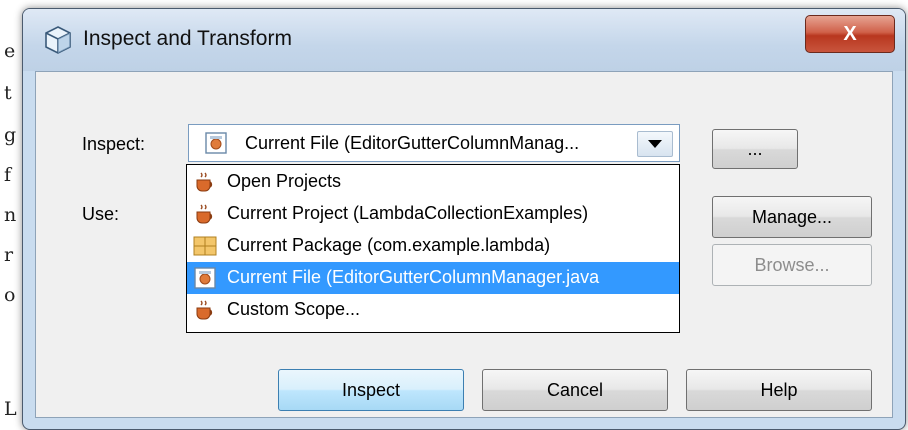 The width and height of the screenshot is (908, 430). I want to click on help-button: Help, so click(779, 390).